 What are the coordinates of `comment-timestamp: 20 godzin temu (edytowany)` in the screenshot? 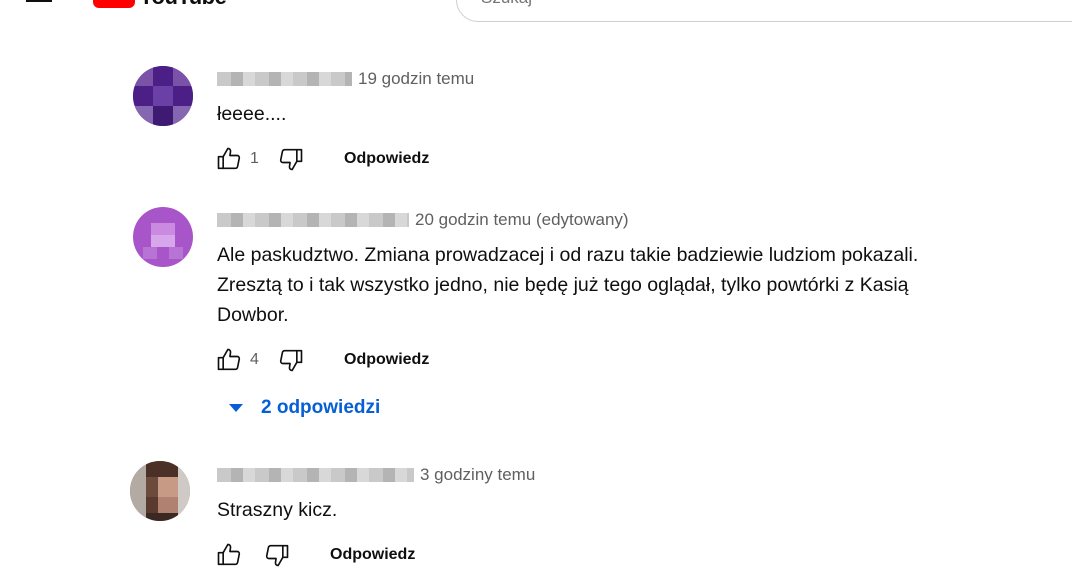 It's located at (522, 220).